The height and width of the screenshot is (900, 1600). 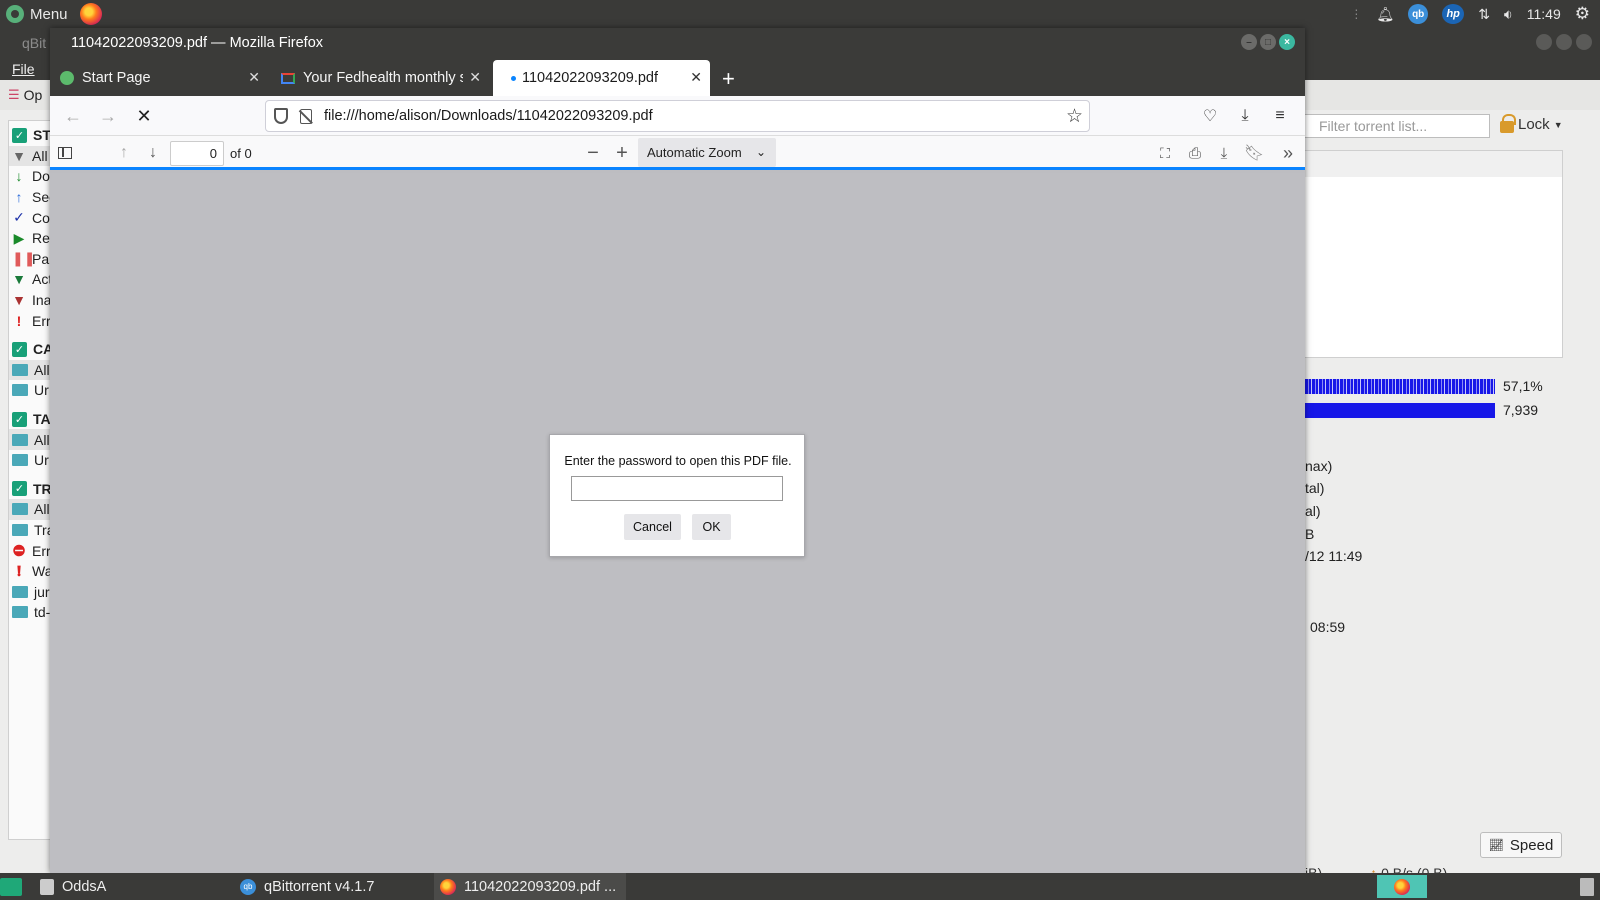 I want to click on taskbar-item-qbittorrent: qb qBittorrent v4.1.7, so click(x=329, y=886).